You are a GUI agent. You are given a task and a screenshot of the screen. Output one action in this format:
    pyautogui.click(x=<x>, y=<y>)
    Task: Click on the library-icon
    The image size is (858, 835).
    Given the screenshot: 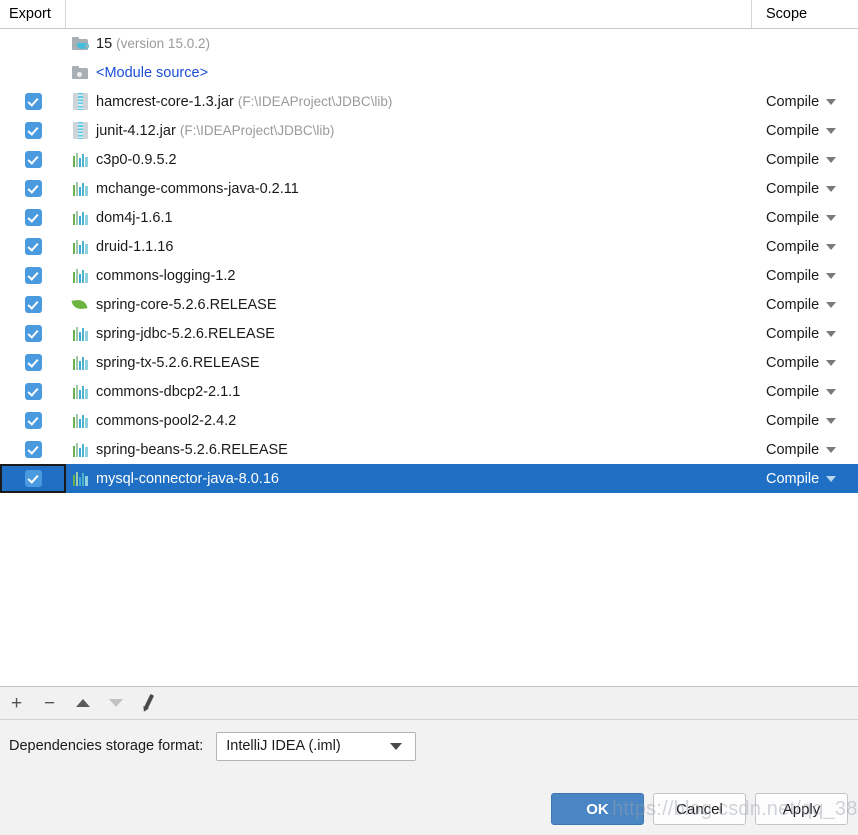 What is the action you would take?
    pyautogui.click(x=80, y=275)
    